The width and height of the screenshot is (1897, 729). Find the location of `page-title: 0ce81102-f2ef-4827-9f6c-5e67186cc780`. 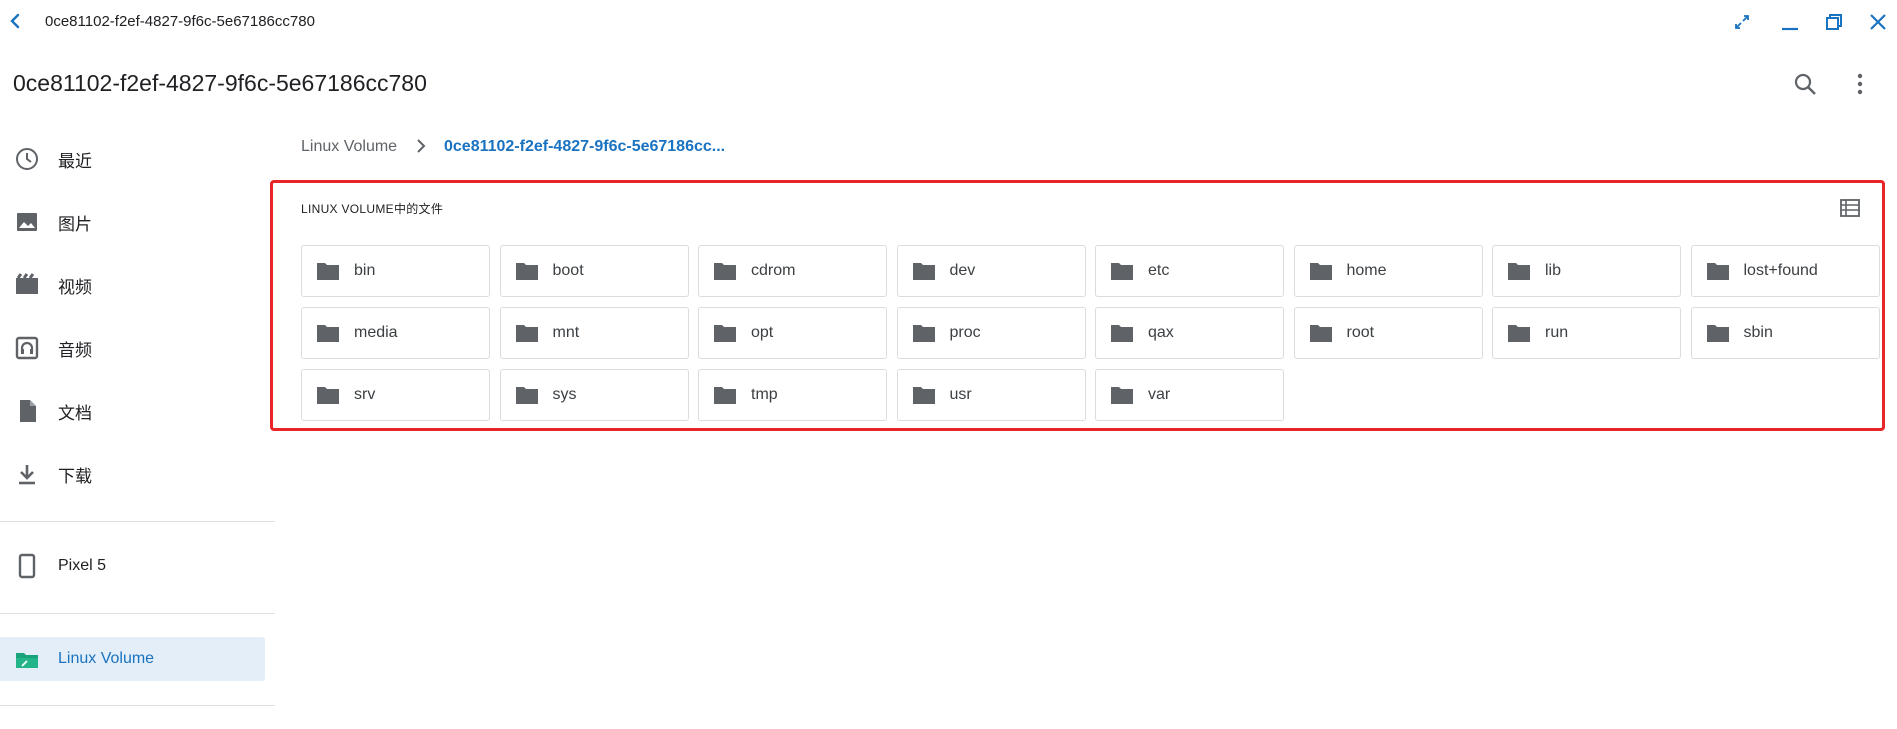

page-title: 0ce81102-f2ef-4827-9f6c-5e67186cc780 is located at coordinates (220, 83).